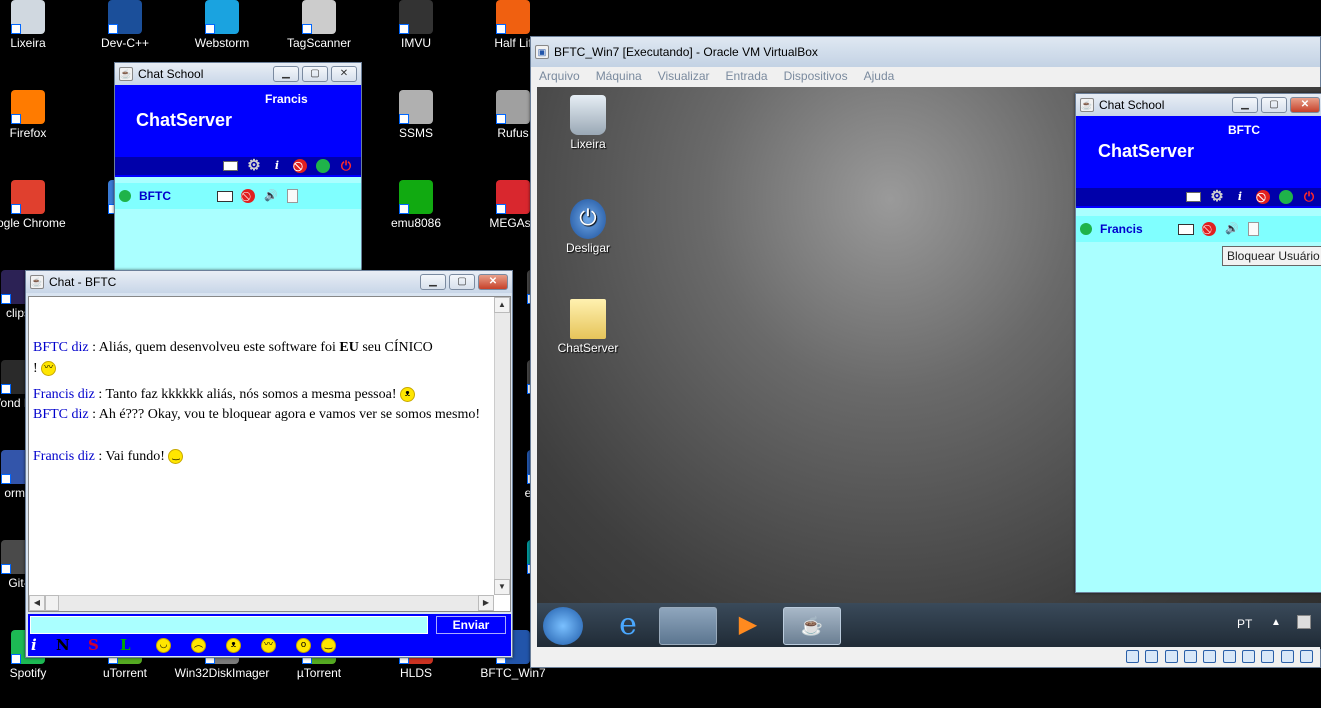 This screenshot has height=708, width=1321. Describe the element at coordinates (1287, 656) in the screenshot. I see `cpu-status-icon` at that location.